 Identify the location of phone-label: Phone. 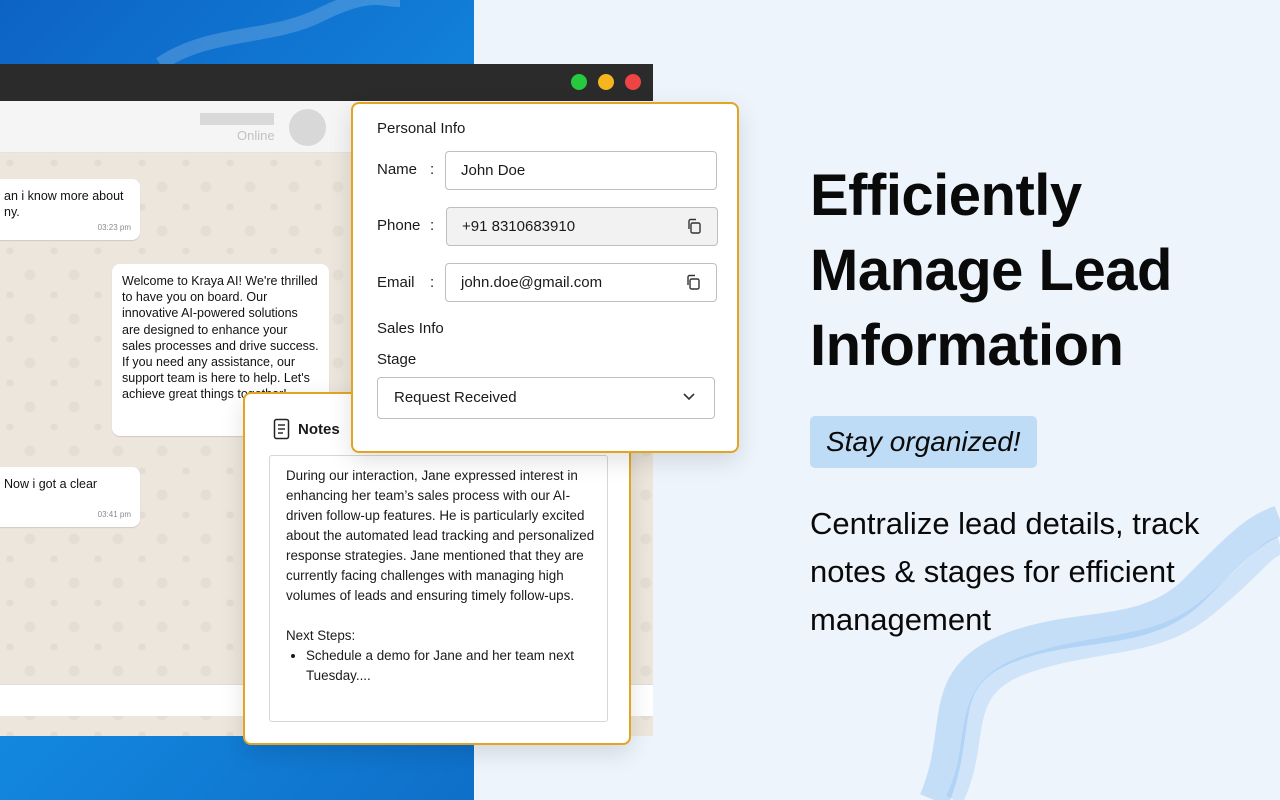
(399, 225).